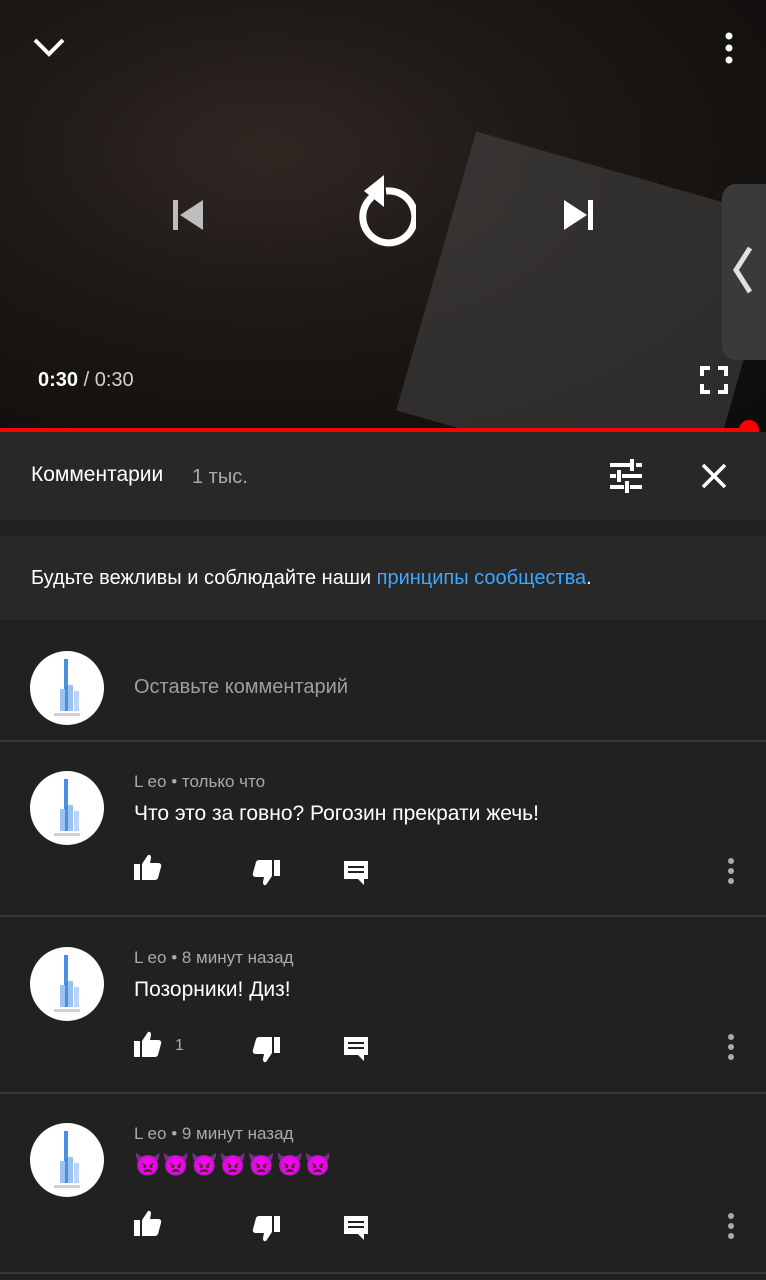  Describe the element at coordinates (241, 687) in the screenshot. I see `add-comment-input: Оставьте комментарий` at that location.